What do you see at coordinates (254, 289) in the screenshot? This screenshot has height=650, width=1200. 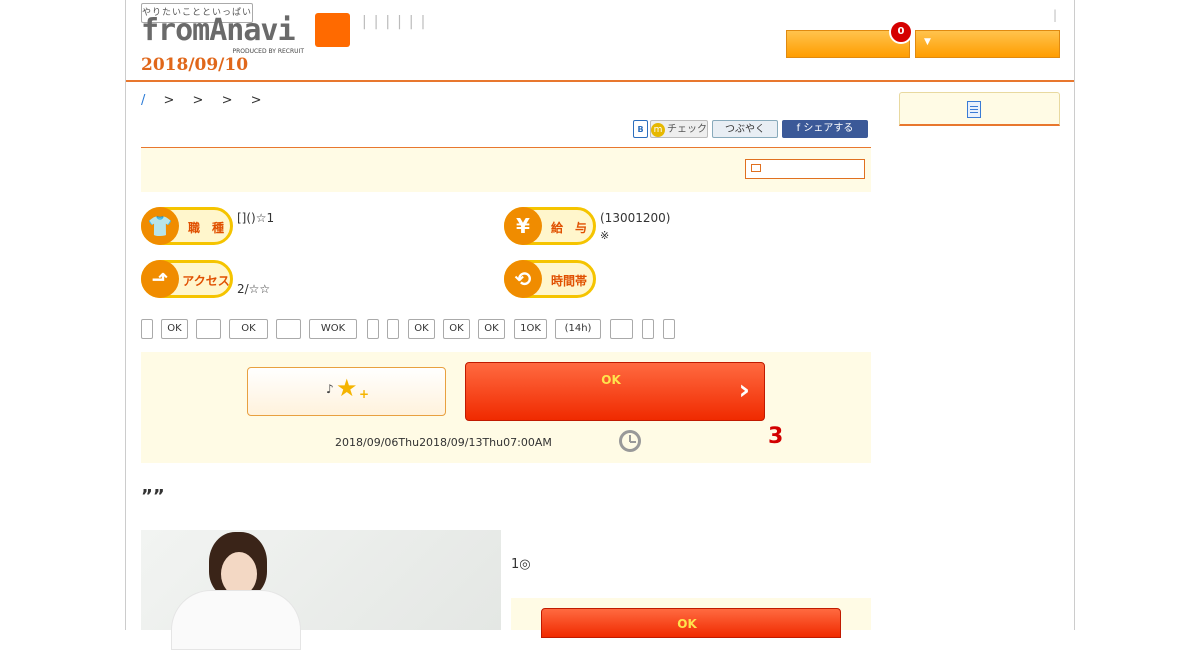 I see `access-value: 2/☆☆` at bounding box center [254, 289].